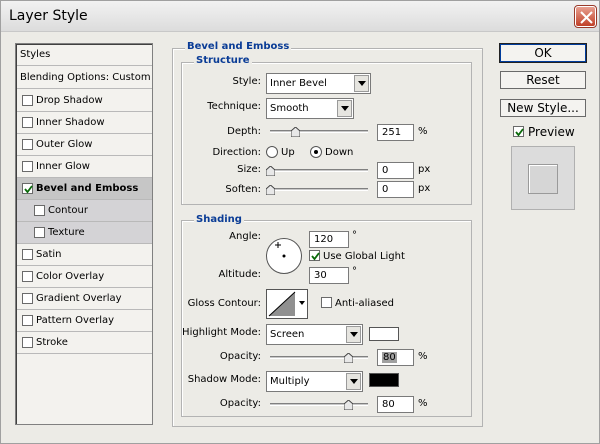 This screenshot has height=444, width=600. Describe the element at coordinates (423, 403) in the screenshot. I see `shadow-opacity-unit: %` at that location.